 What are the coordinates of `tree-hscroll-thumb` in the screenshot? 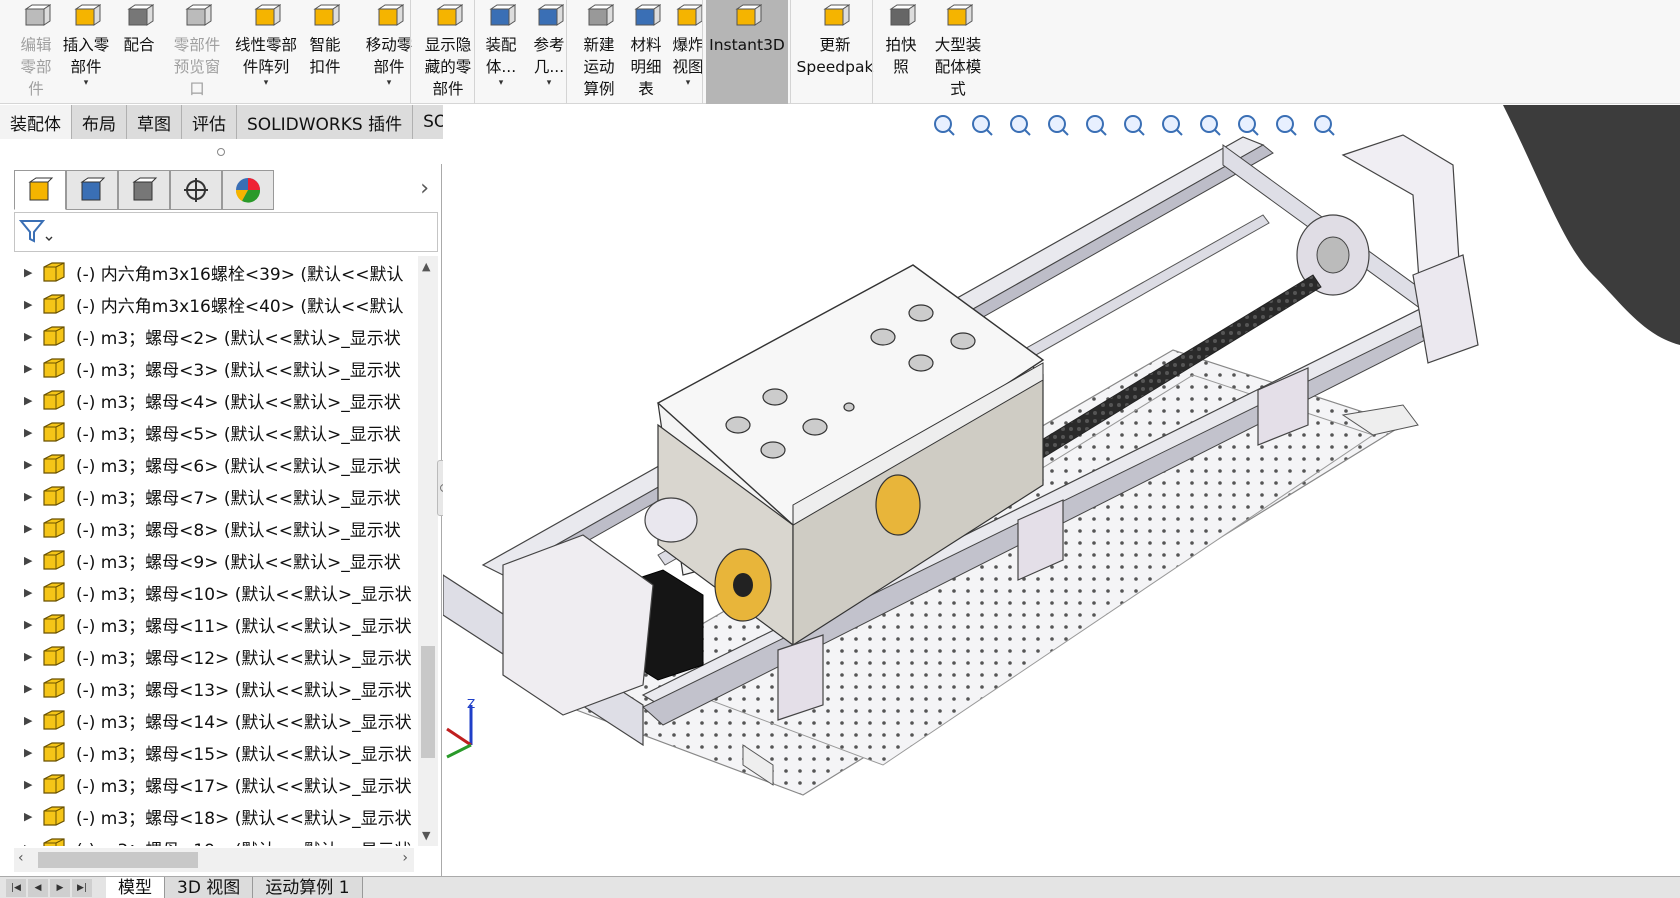 It's located at (118, 860).